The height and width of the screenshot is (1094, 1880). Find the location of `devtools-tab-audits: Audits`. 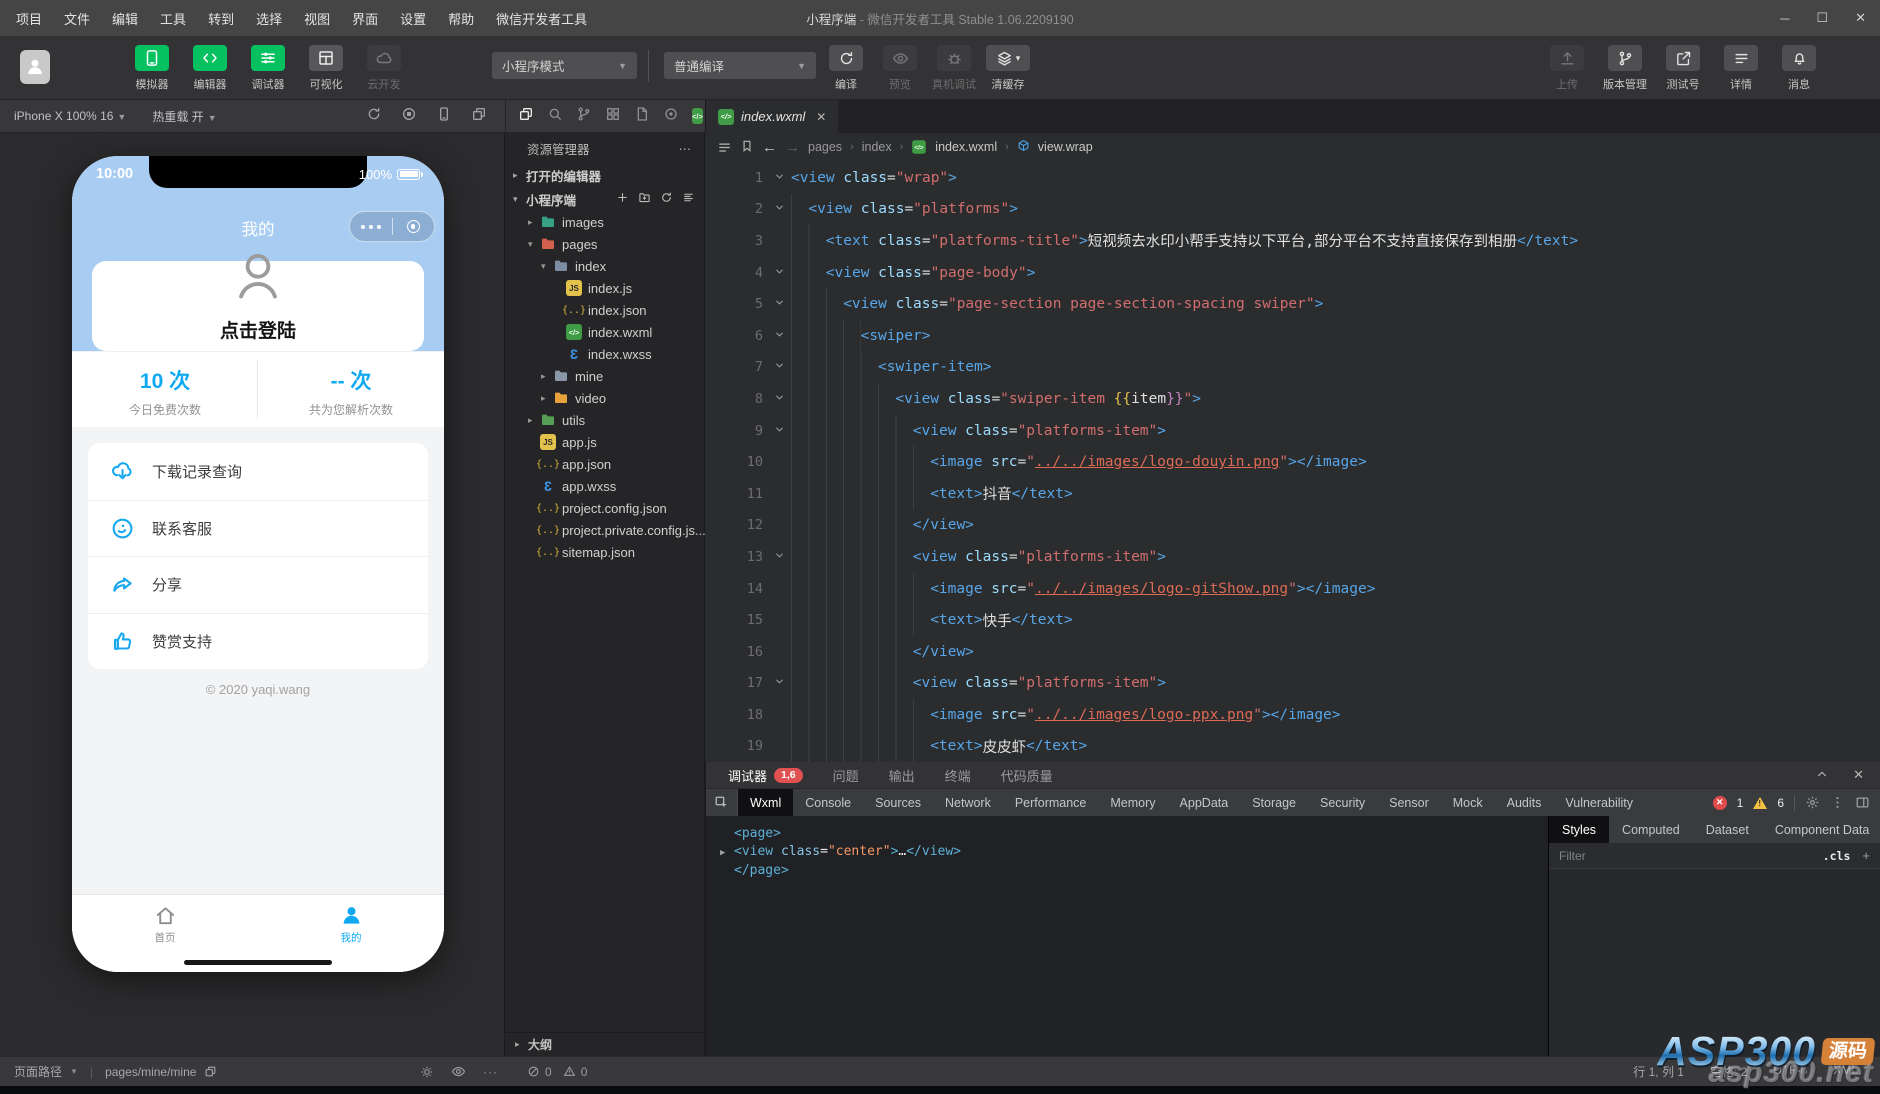

devtools-tab-audits: Audits is located at coordinates (1524, 802).